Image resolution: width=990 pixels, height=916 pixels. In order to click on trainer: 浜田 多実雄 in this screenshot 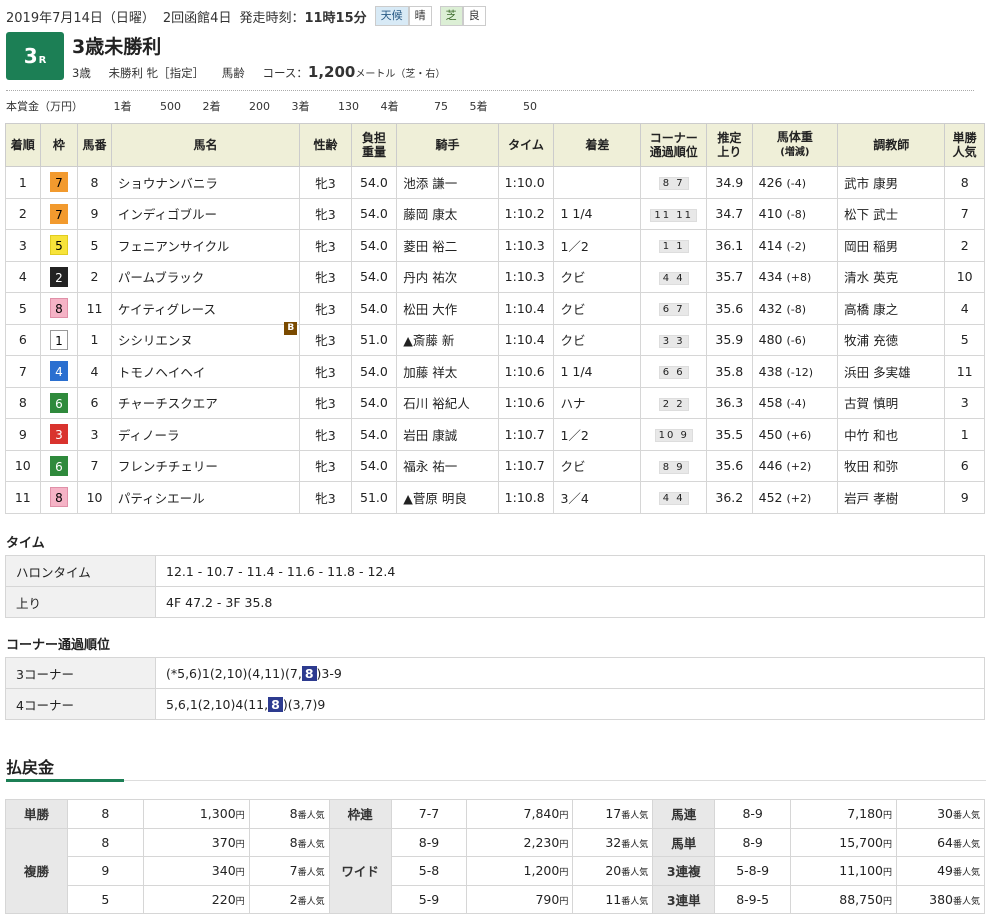, I will do `click(891, 371)`.